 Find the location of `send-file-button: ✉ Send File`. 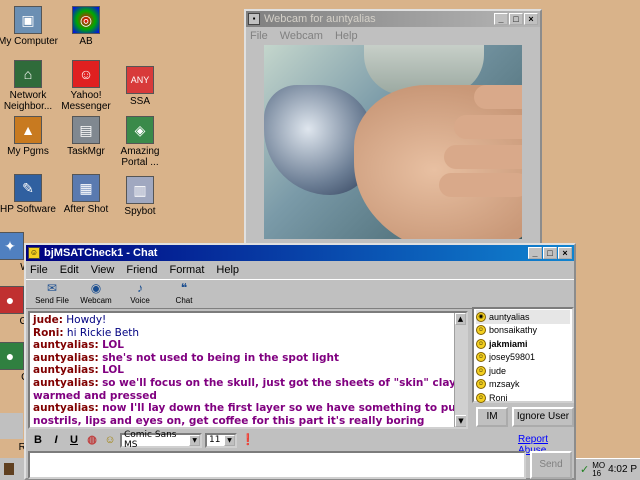

send-file-button: ✉ Send File is located at coordinates (52, 294).